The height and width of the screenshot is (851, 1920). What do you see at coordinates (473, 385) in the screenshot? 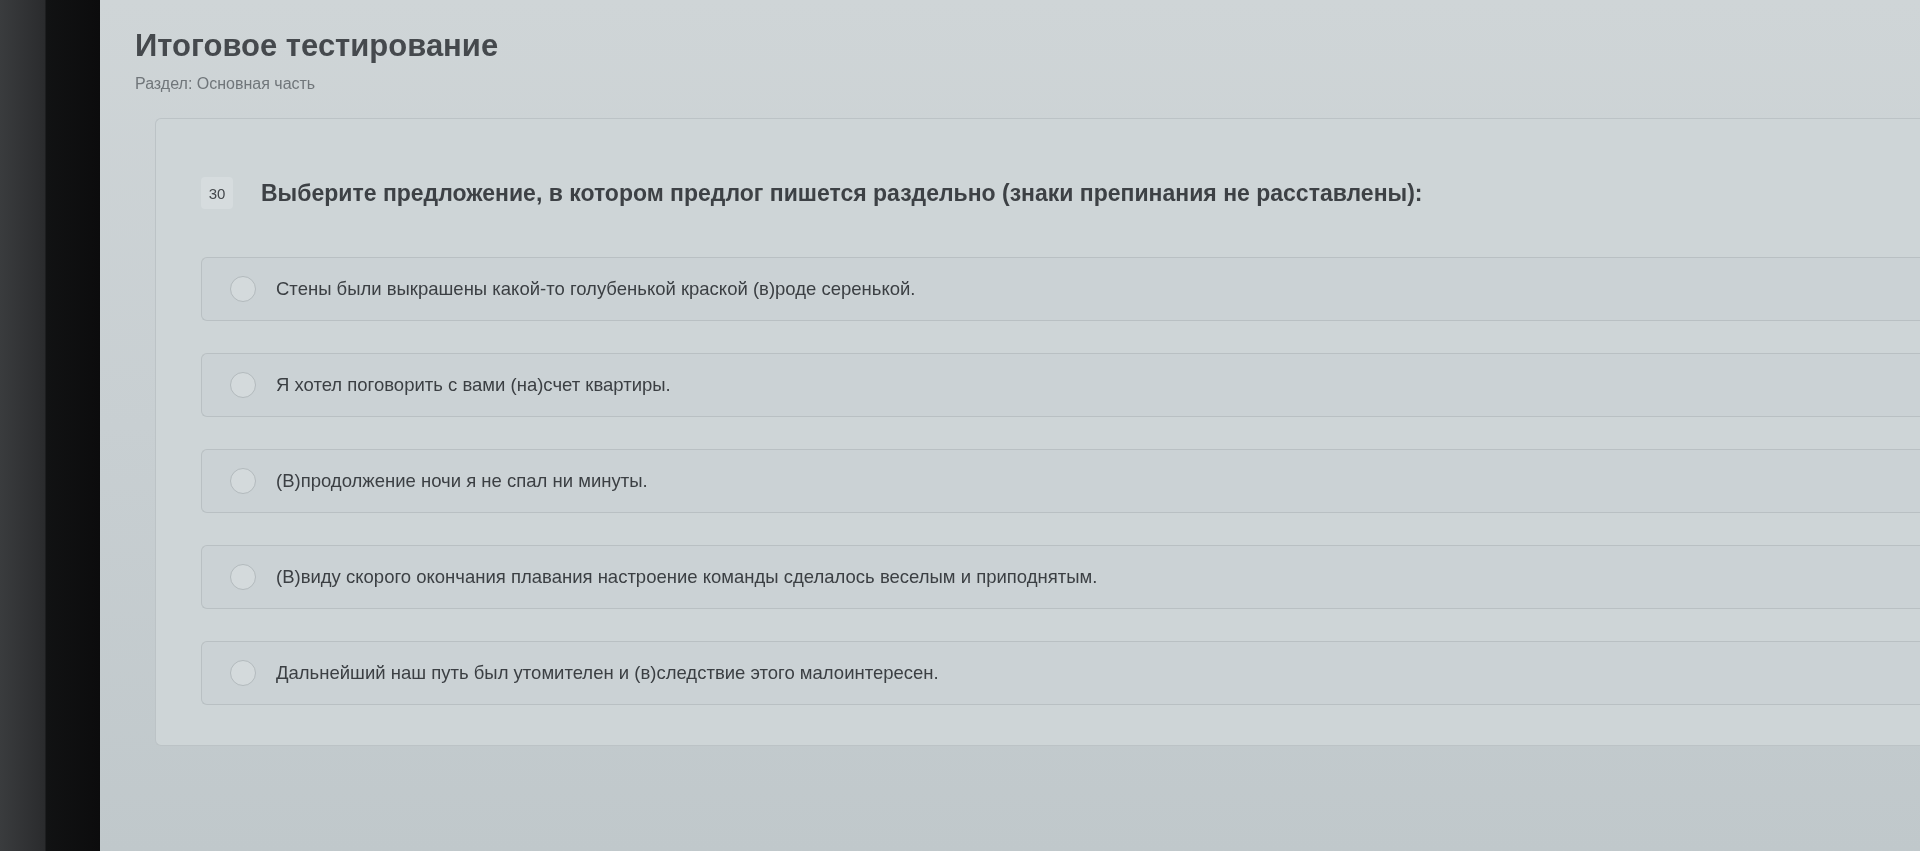
I see `option-text: Я хотел поговорить с вами (на)счет квартиры.` at bounding box center [473, 385].